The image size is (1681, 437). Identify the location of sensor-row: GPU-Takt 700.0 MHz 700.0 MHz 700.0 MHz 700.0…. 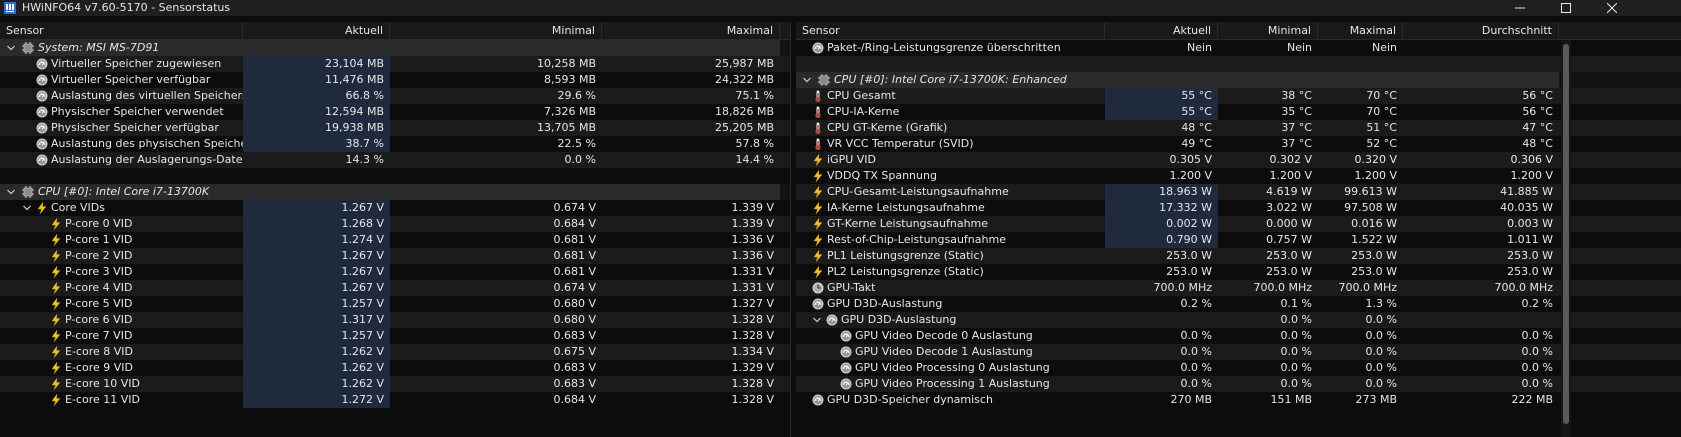
(1238, 288).